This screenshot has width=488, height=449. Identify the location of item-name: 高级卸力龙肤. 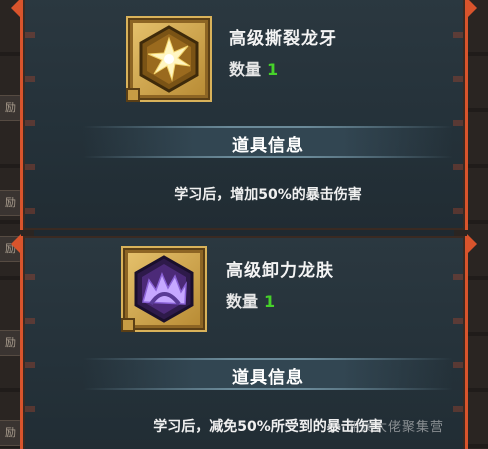
(280, 271).